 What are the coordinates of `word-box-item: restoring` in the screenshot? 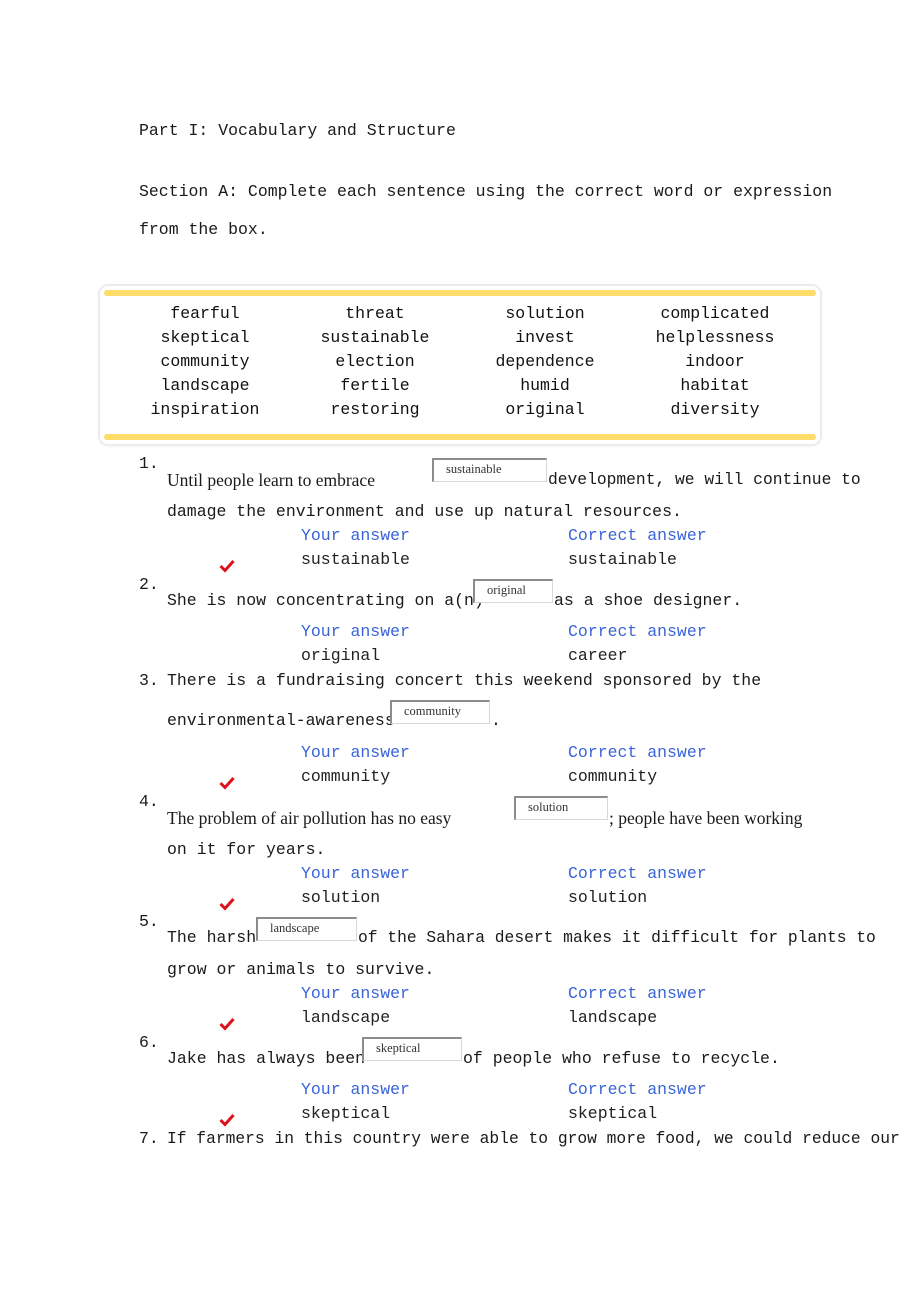 It's located at (375, 409).